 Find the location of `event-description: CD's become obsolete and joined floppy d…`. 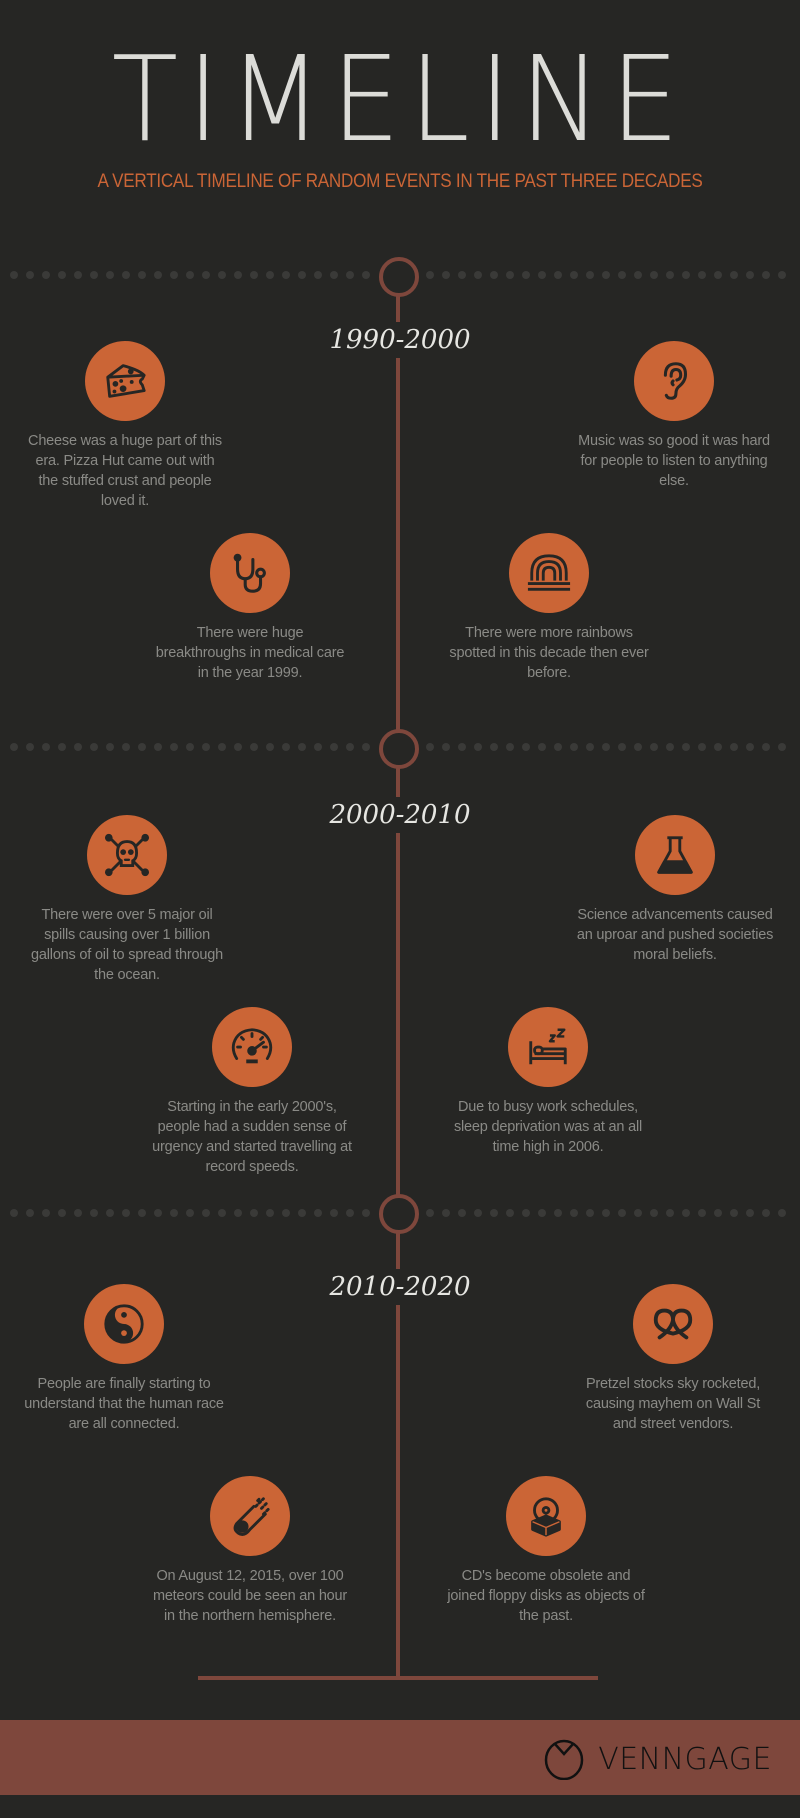

event-description: CD's become obsolete and joined floppy d… is located at coordinates (546, 1596).